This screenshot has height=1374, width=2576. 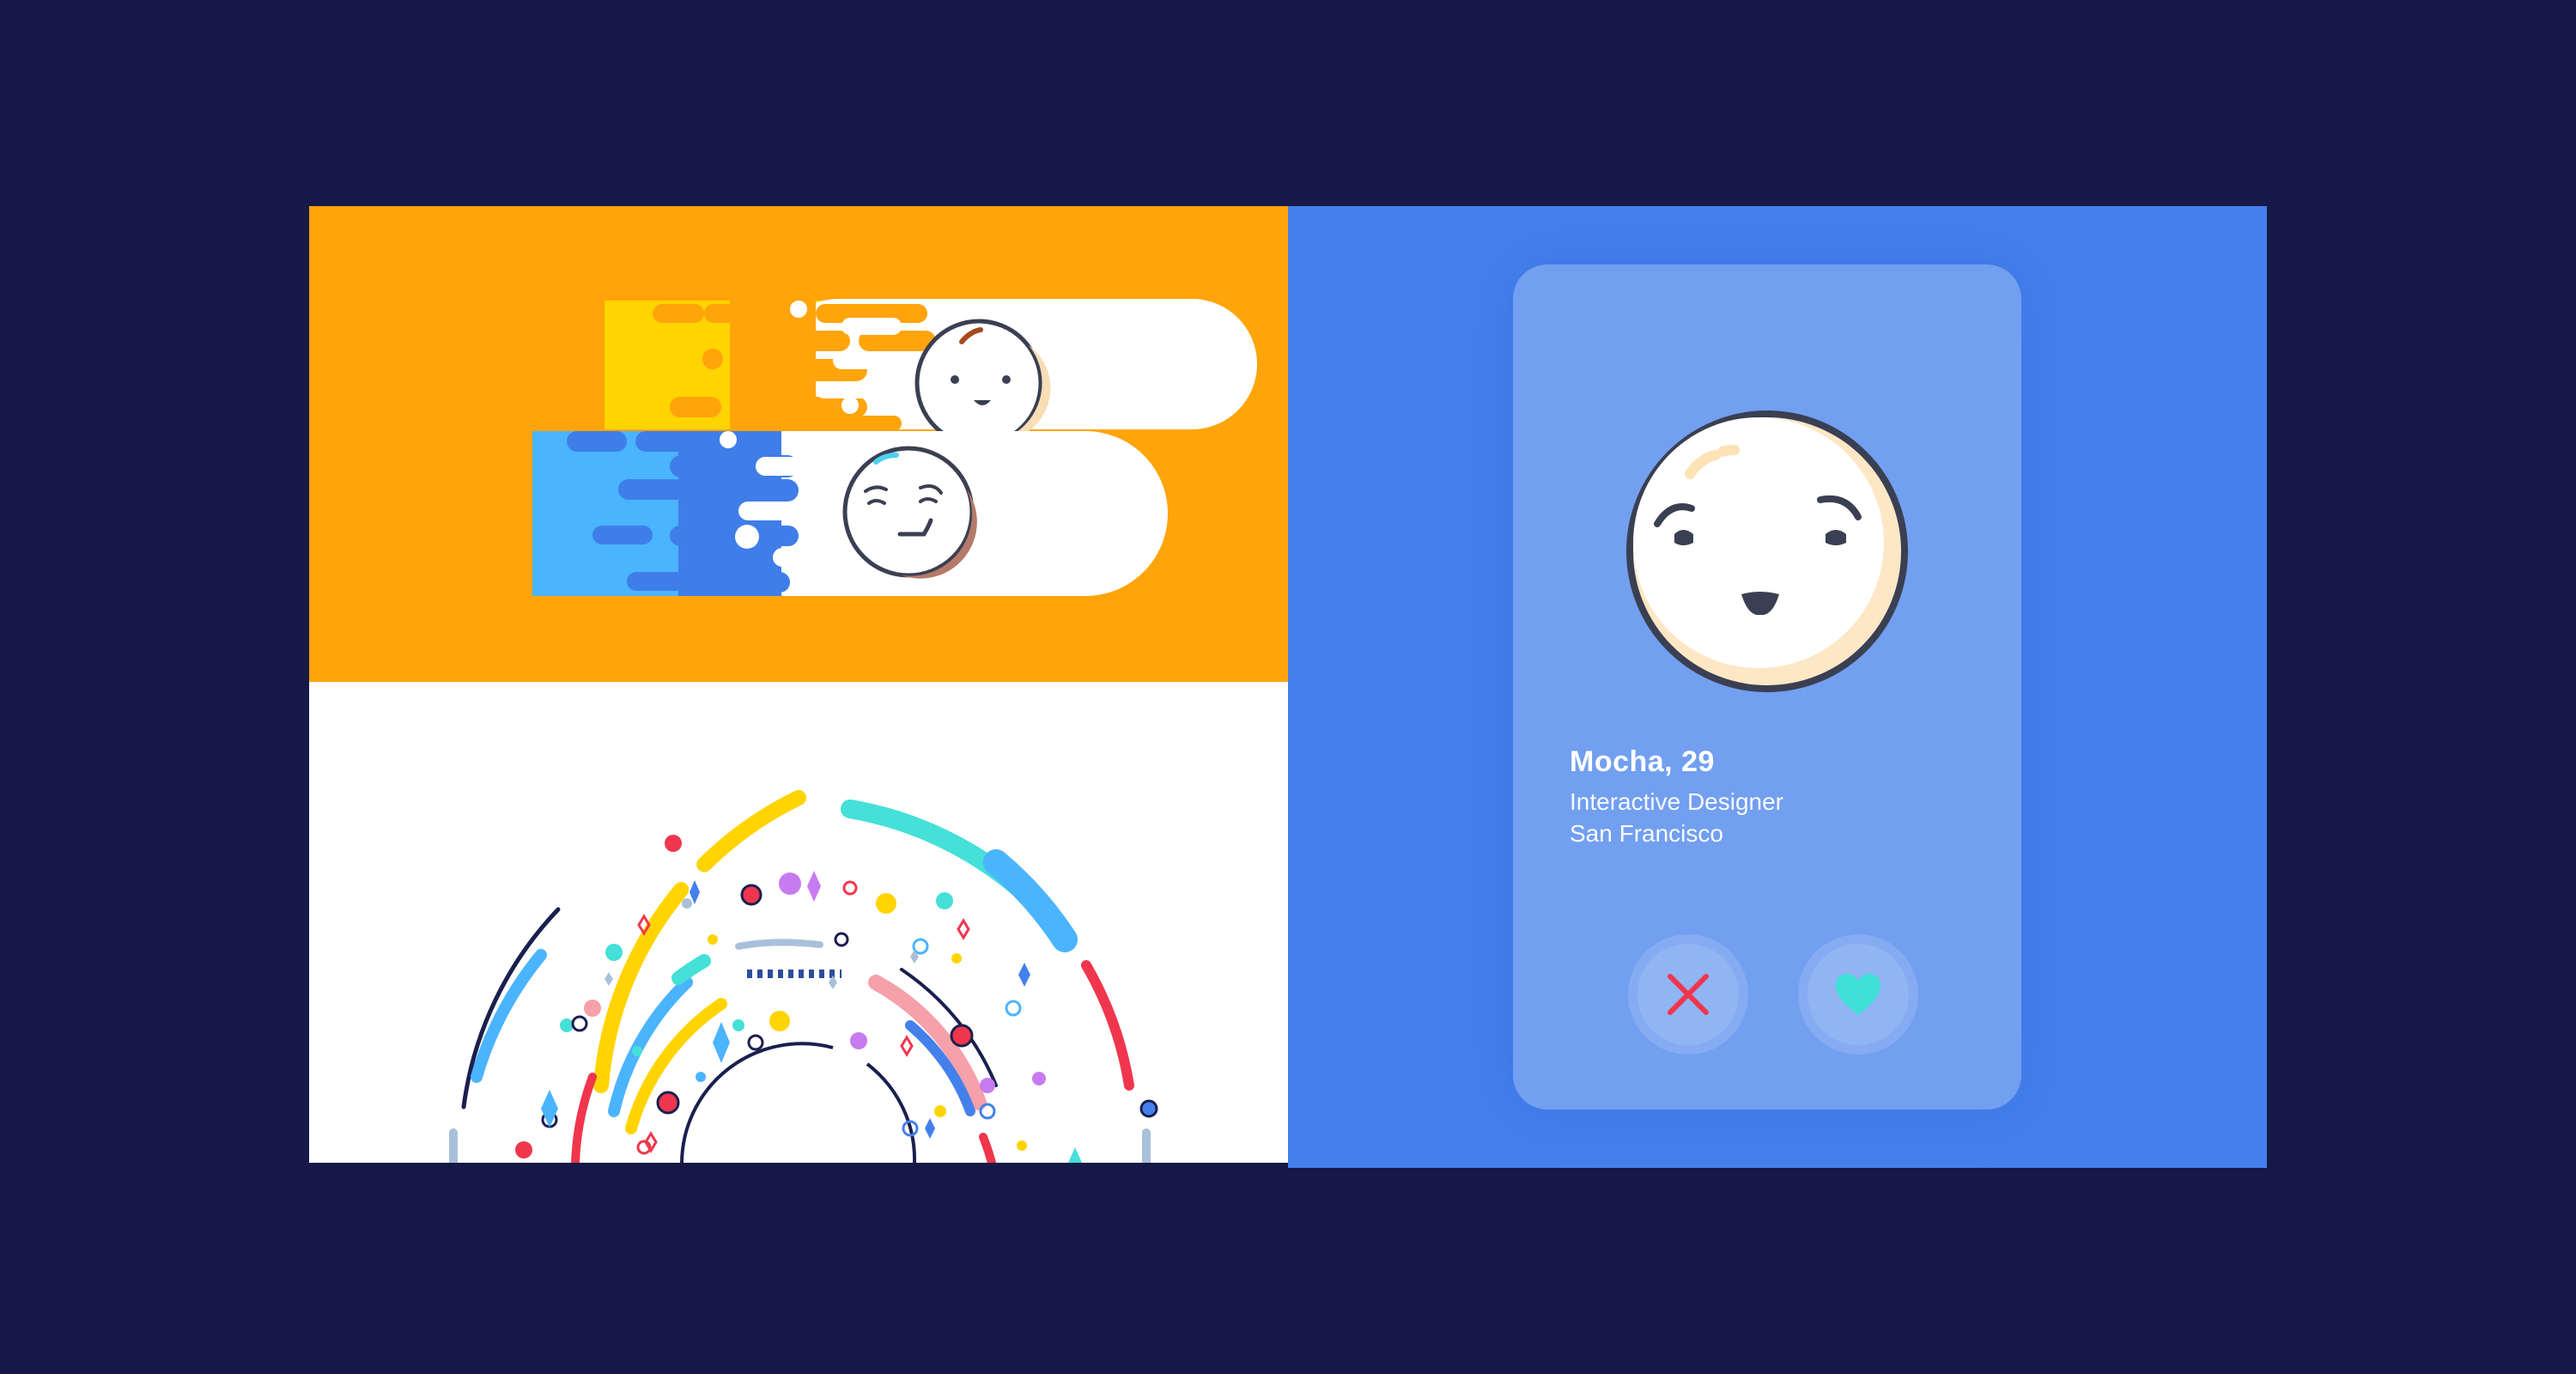 I want to click on profile-job-title: Interactive Designer, so click(x=1677, y=801).